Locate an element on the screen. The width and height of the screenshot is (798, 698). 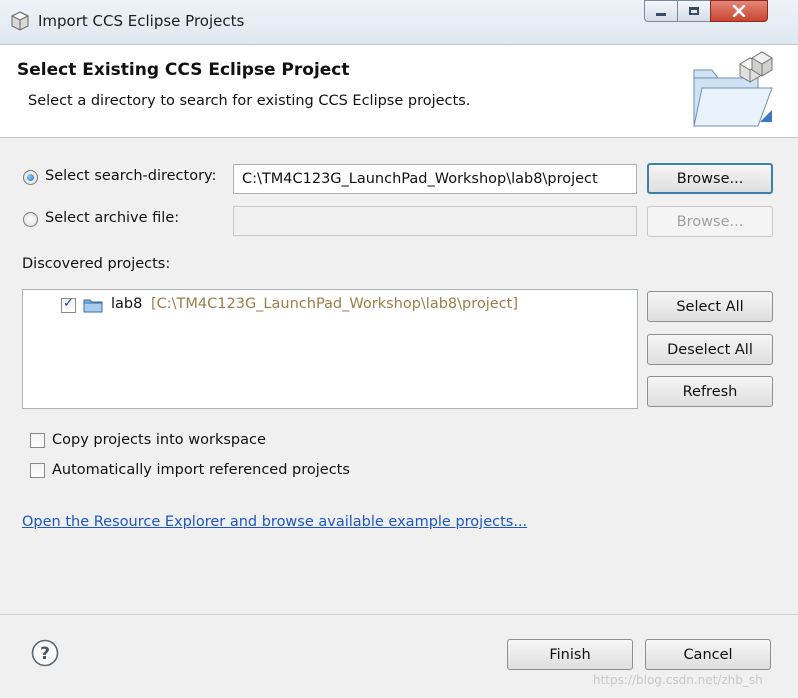
finish-button: Finish is located at coordinates (570, 654).